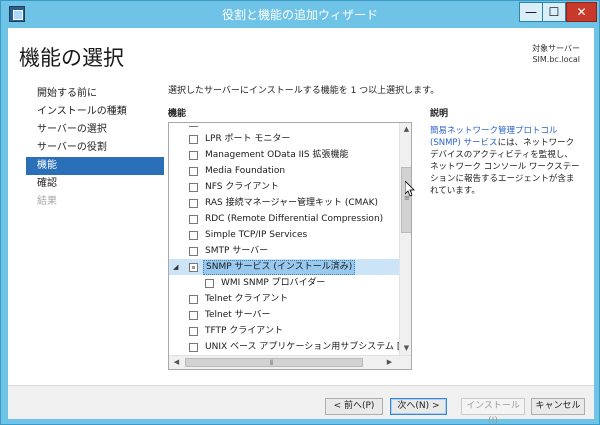 Image resolution: width=600 pixels, height=425 pixels. I want to click on feature-row-selected: ◢ SNMP サービス (インストール済み), so click(284, 267).